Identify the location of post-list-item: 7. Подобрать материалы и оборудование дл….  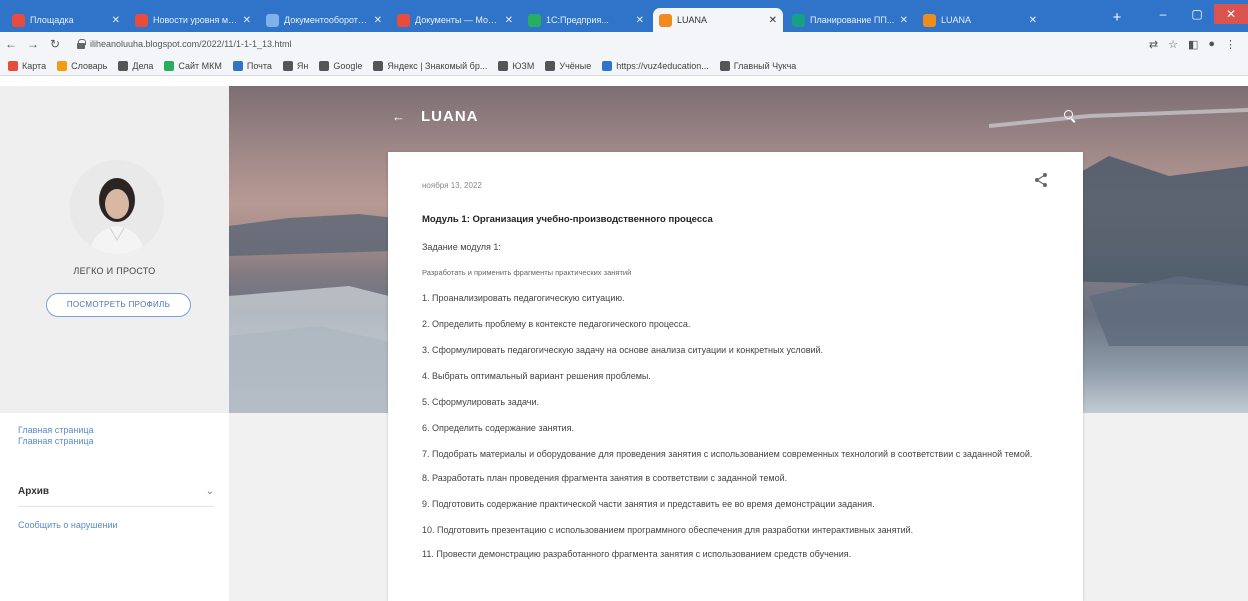
(727, 454).